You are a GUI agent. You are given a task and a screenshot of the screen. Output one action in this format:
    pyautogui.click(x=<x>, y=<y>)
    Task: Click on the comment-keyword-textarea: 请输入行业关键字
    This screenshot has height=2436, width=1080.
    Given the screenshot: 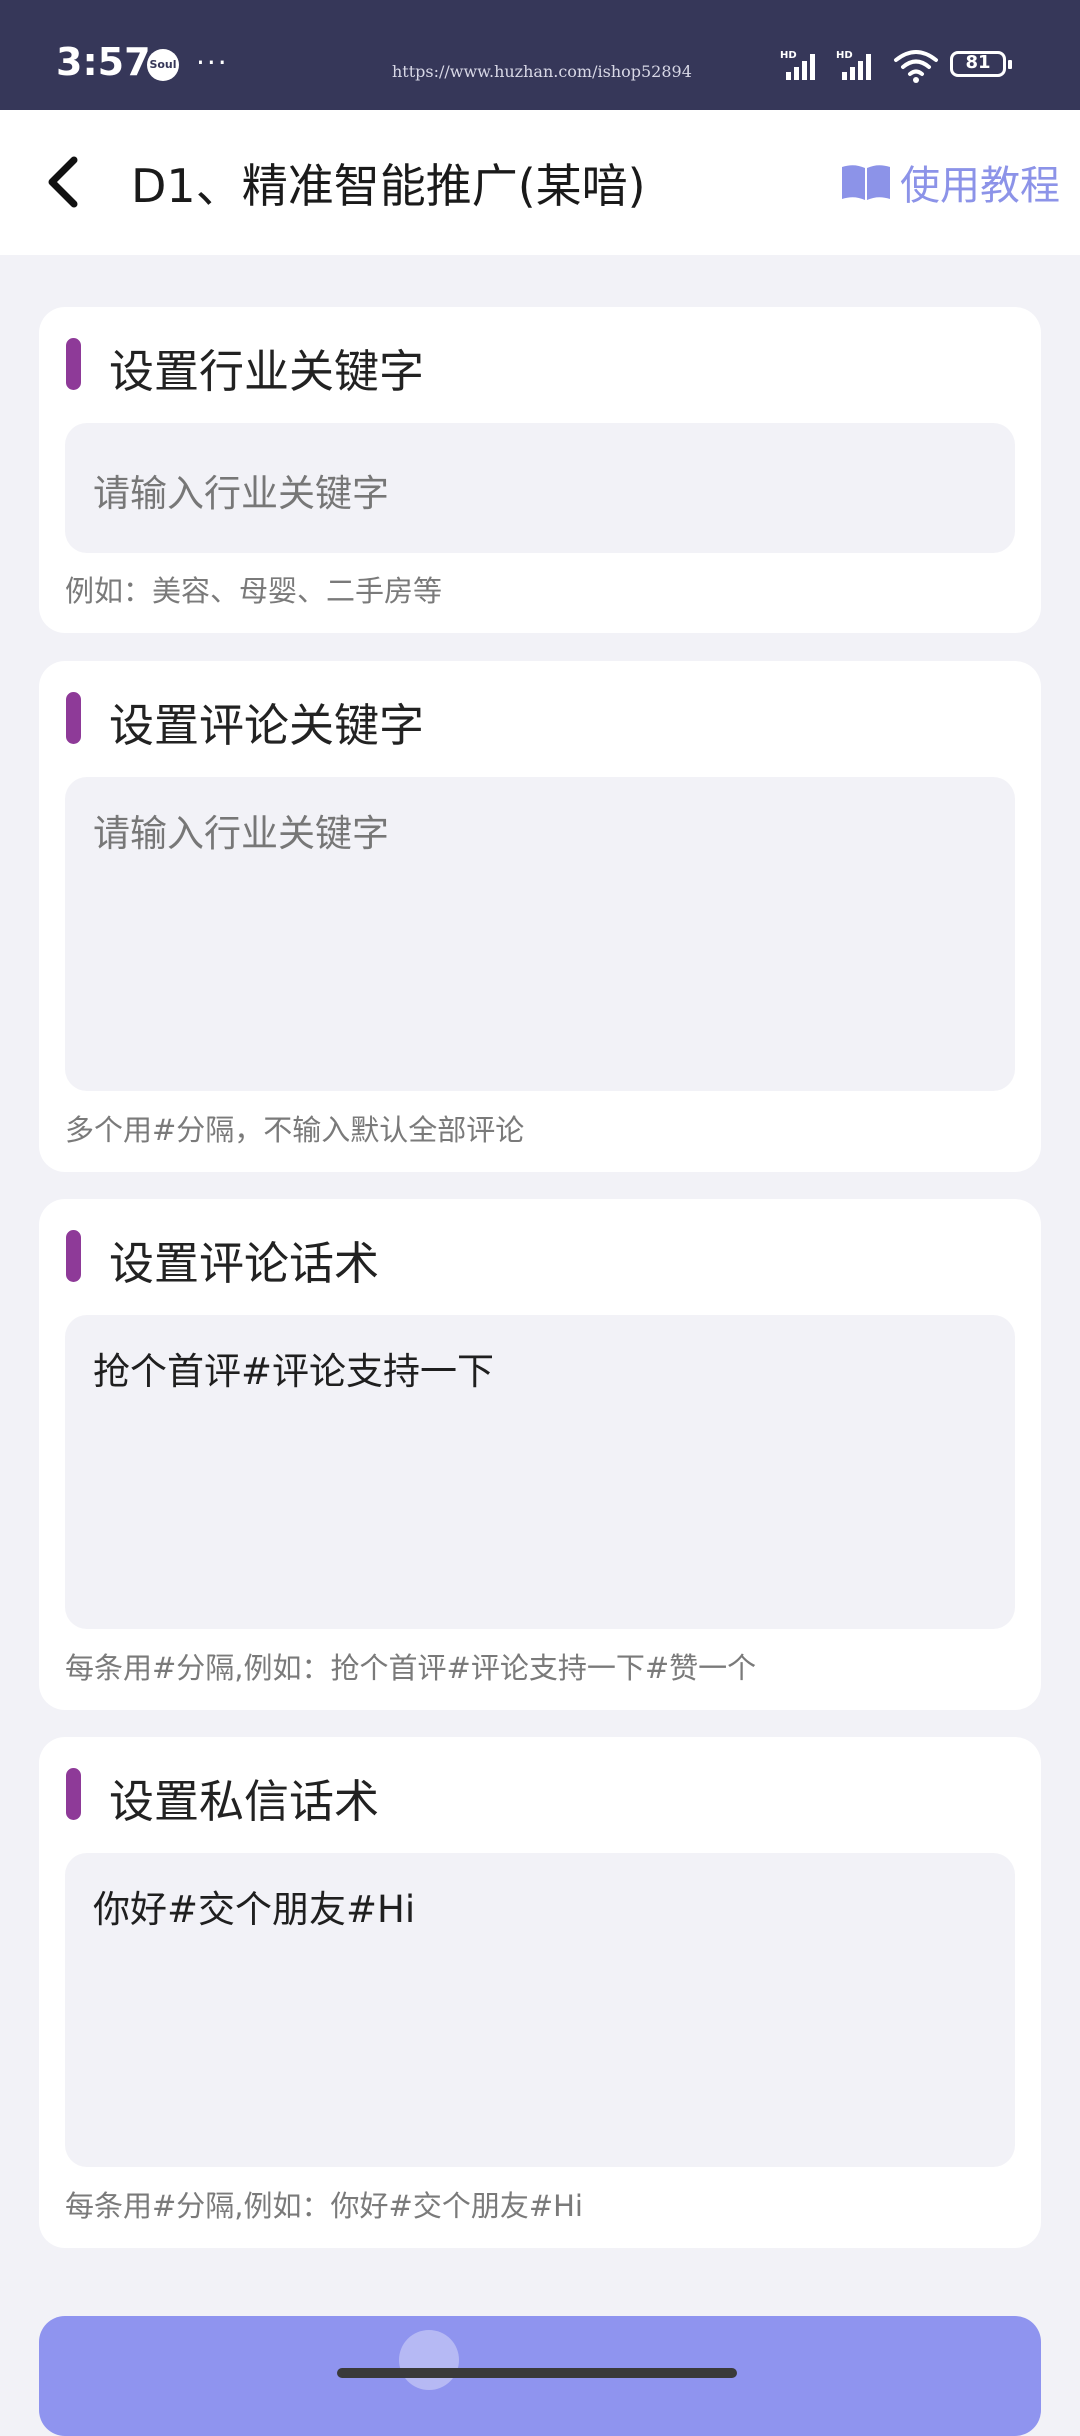 What is the action you would take?
    pyautogui.click(x=540, y=934)
    